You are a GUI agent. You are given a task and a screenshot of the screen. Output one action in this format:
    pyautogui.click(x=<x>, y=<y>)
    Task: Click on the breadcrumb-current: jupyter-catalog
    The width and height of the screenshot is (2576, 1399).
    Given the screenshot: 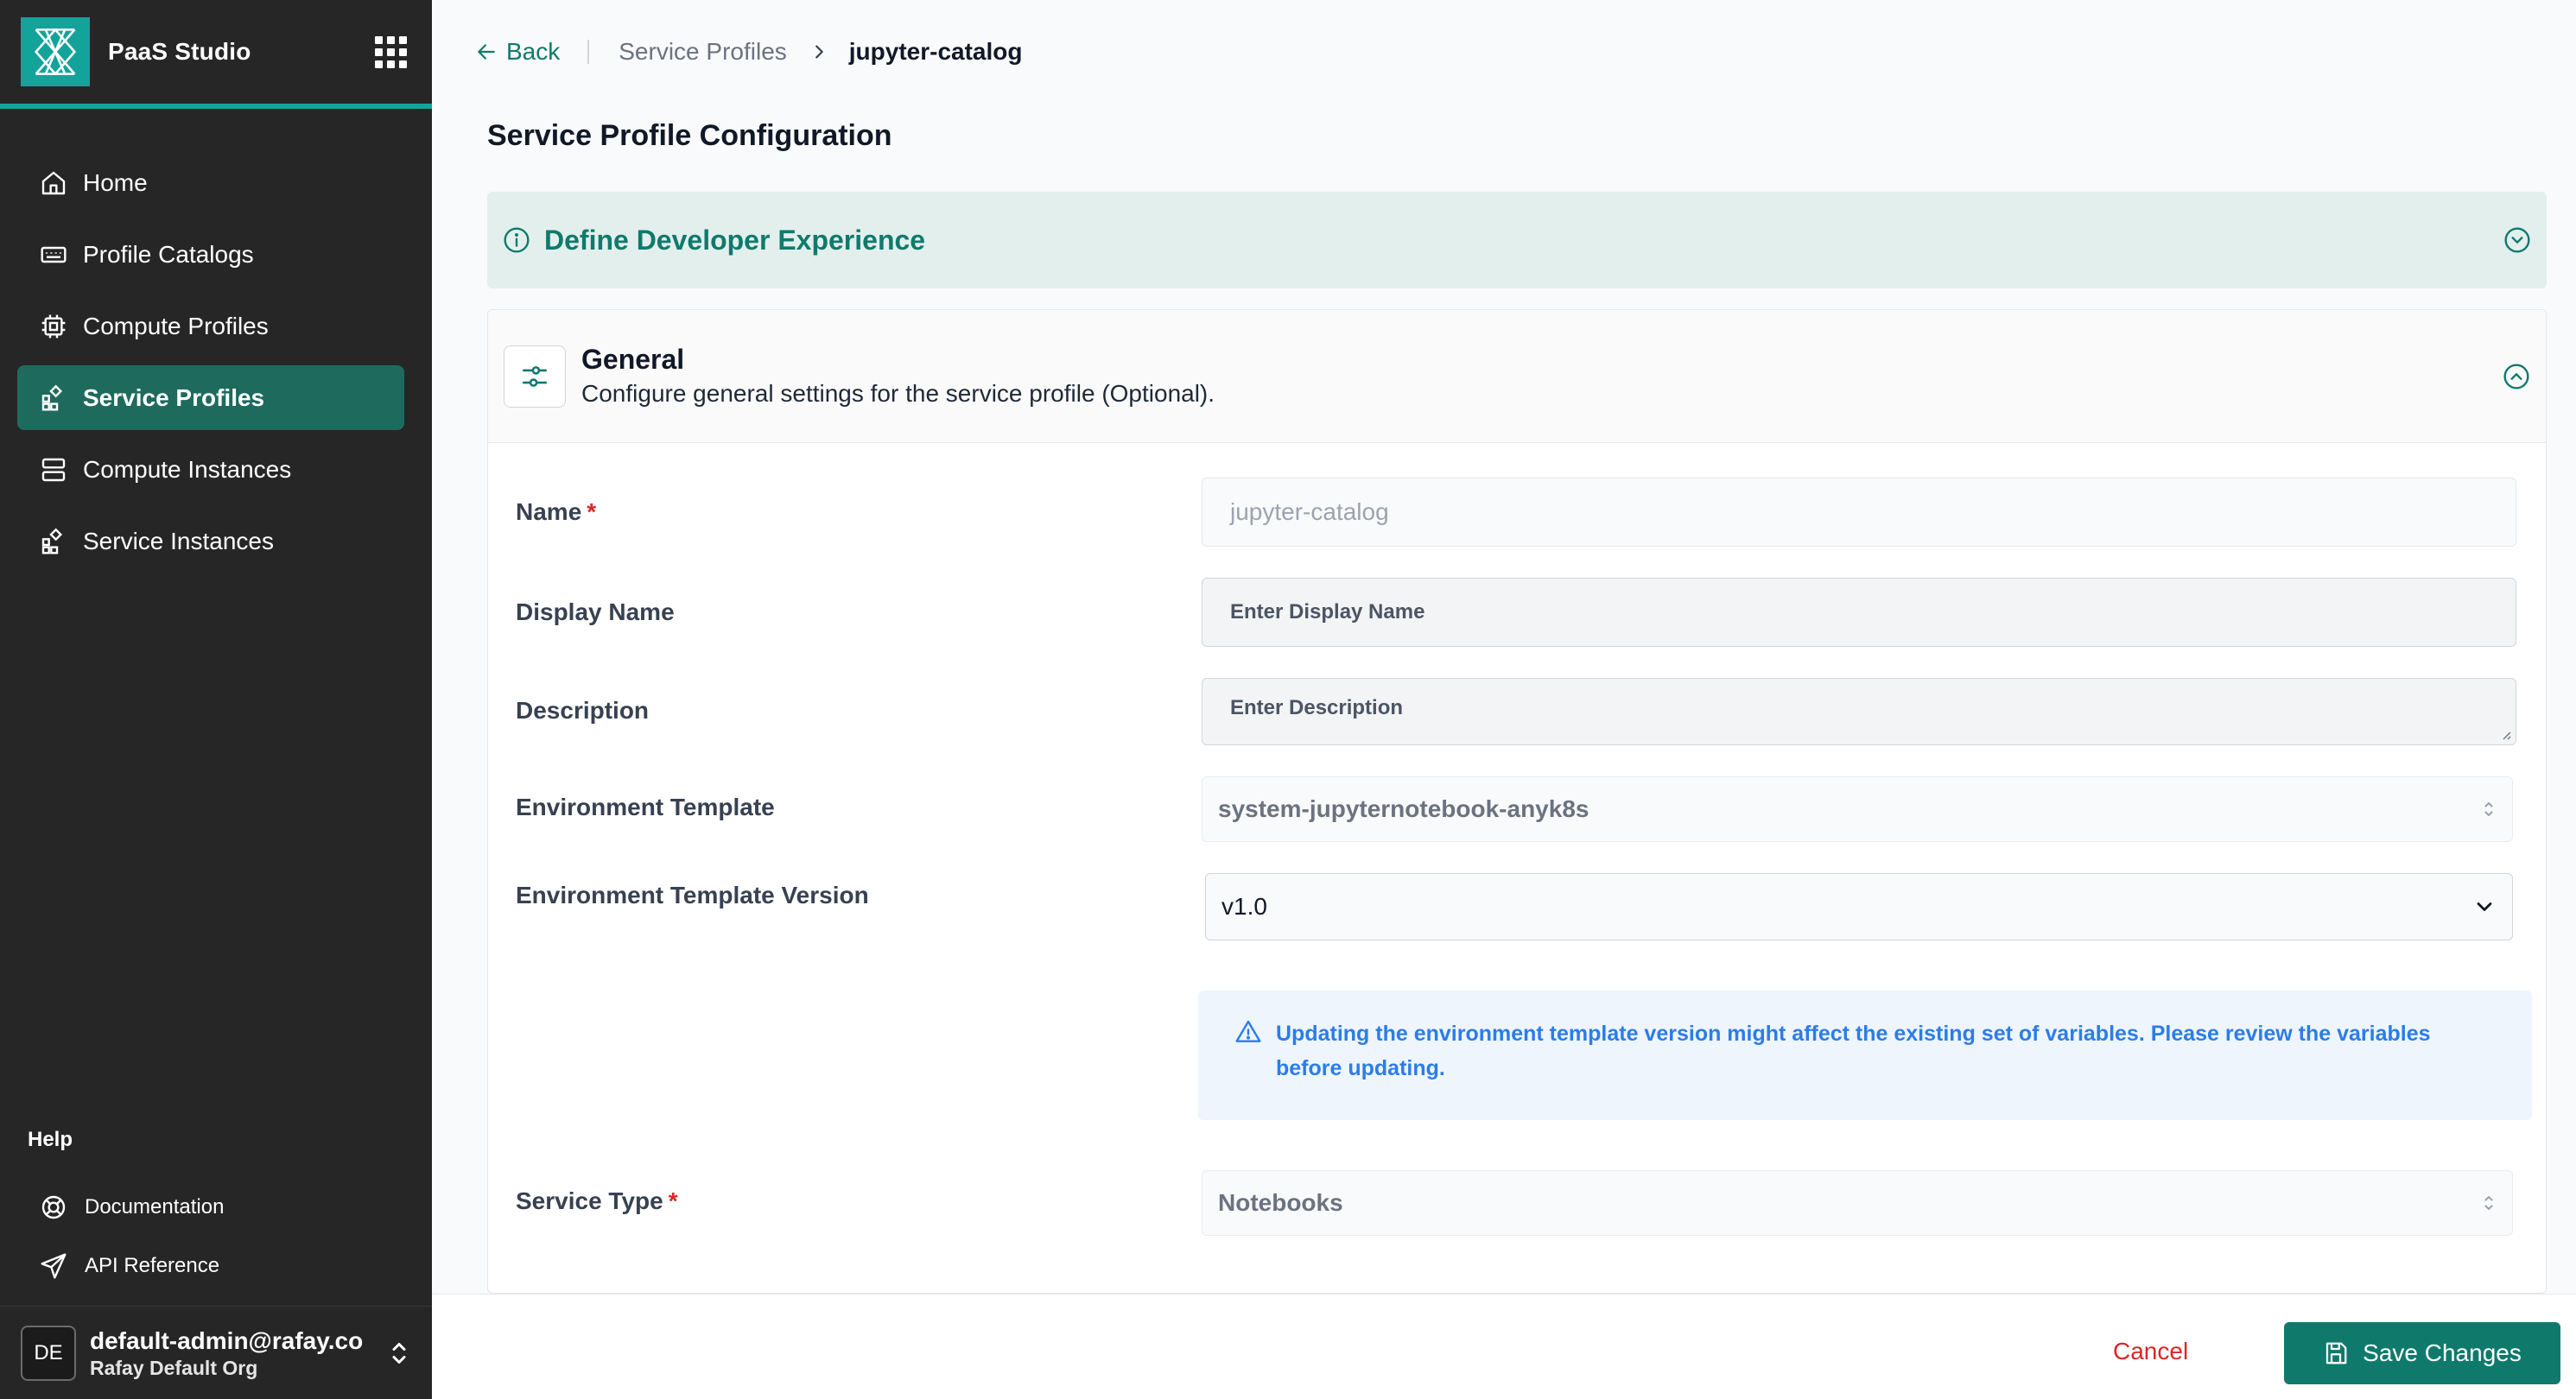 What is the action you would take?
    pyautogui.click(x=935, y=51)
    